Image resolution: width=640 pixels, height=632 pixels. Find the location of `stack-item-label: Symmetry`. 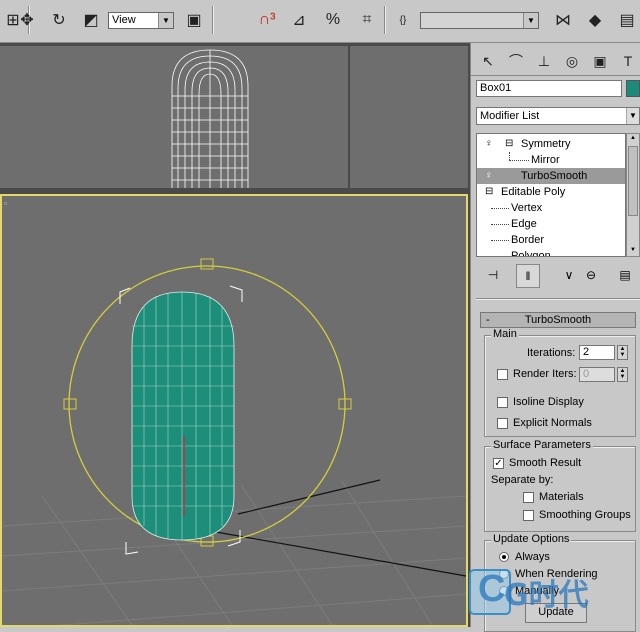

stack-item-label: Symmetry is located at coordinates (546, 144).